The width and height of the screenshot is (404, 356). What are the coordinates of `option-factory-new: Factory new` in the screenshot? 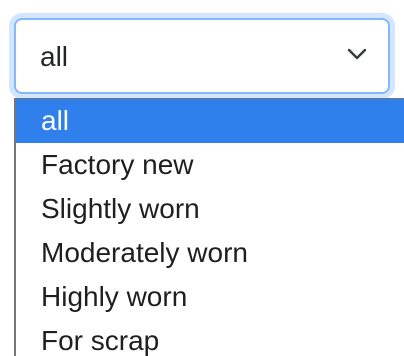 It's located at (210, 165).